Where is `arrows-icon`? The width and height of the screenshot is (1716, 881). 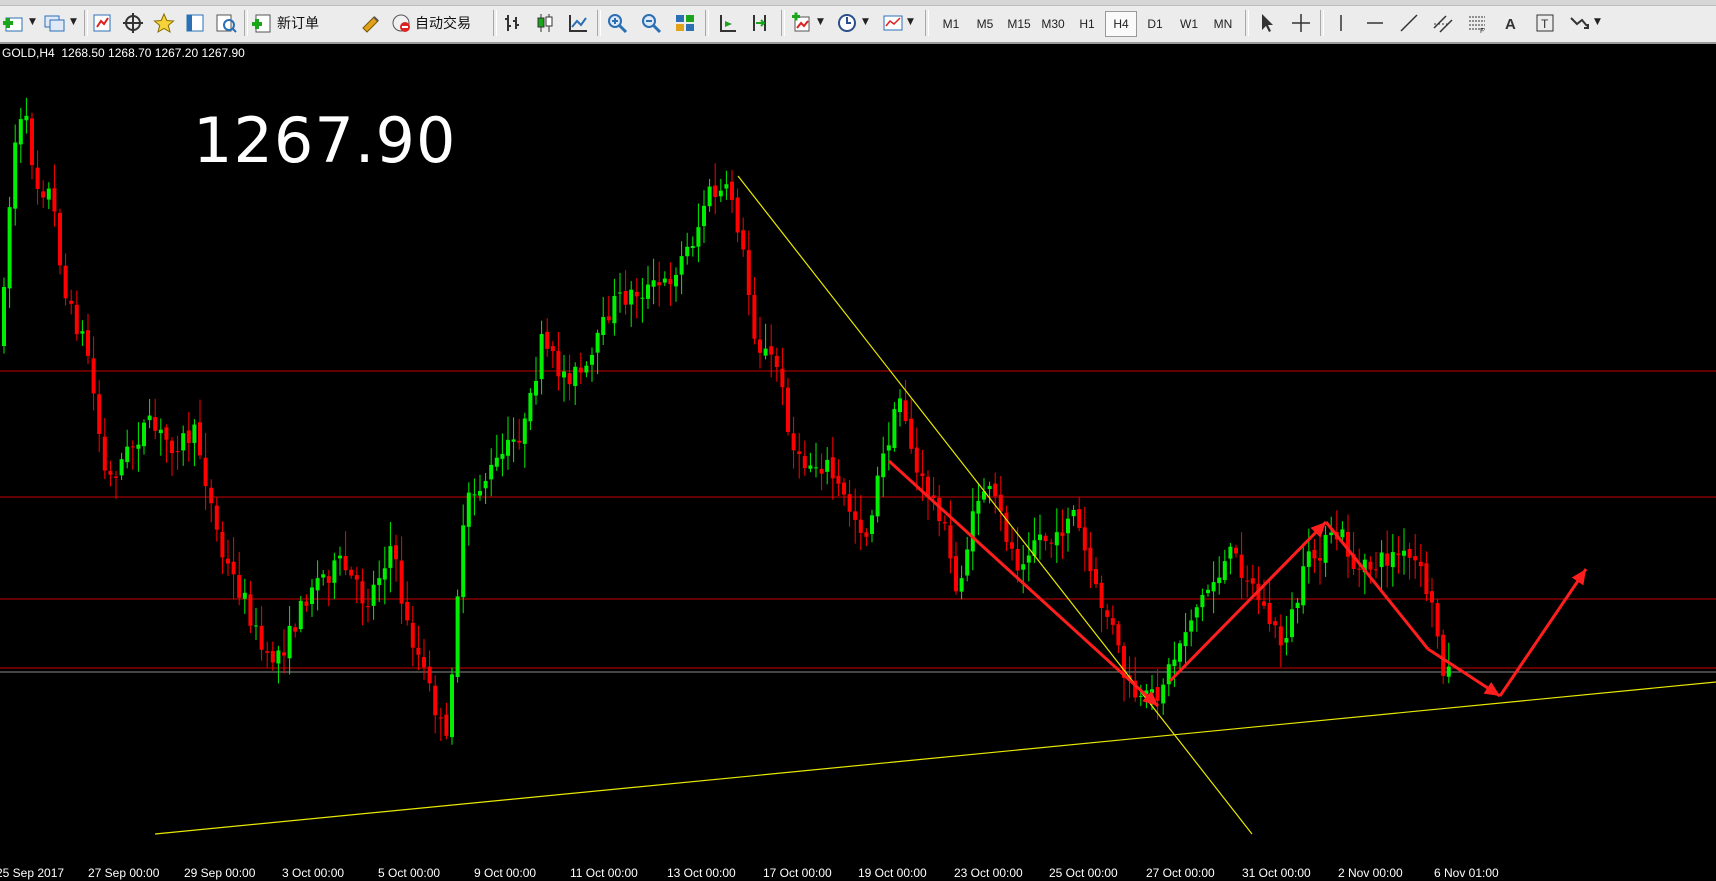
arrows-icon is located at coordinates (1579, 23).